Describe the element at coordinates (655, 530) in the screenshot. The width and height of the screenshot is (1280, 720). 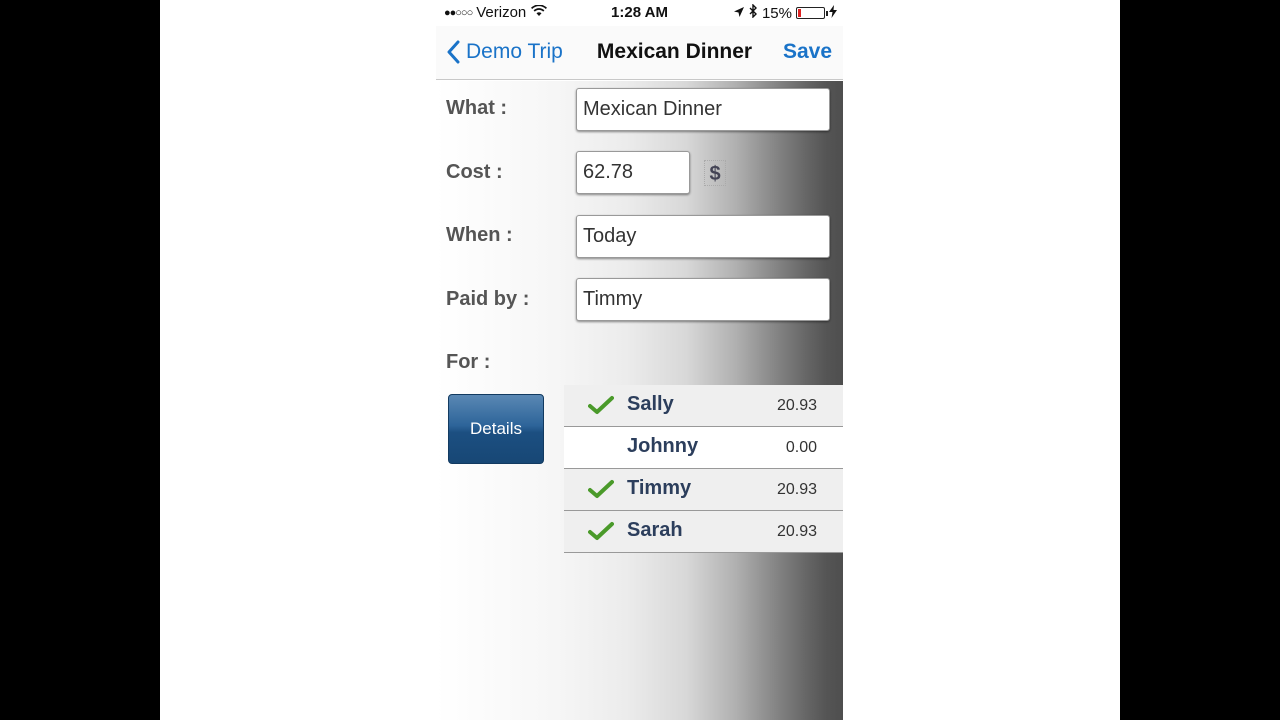
I see `participant-name: Sarah` at that location.